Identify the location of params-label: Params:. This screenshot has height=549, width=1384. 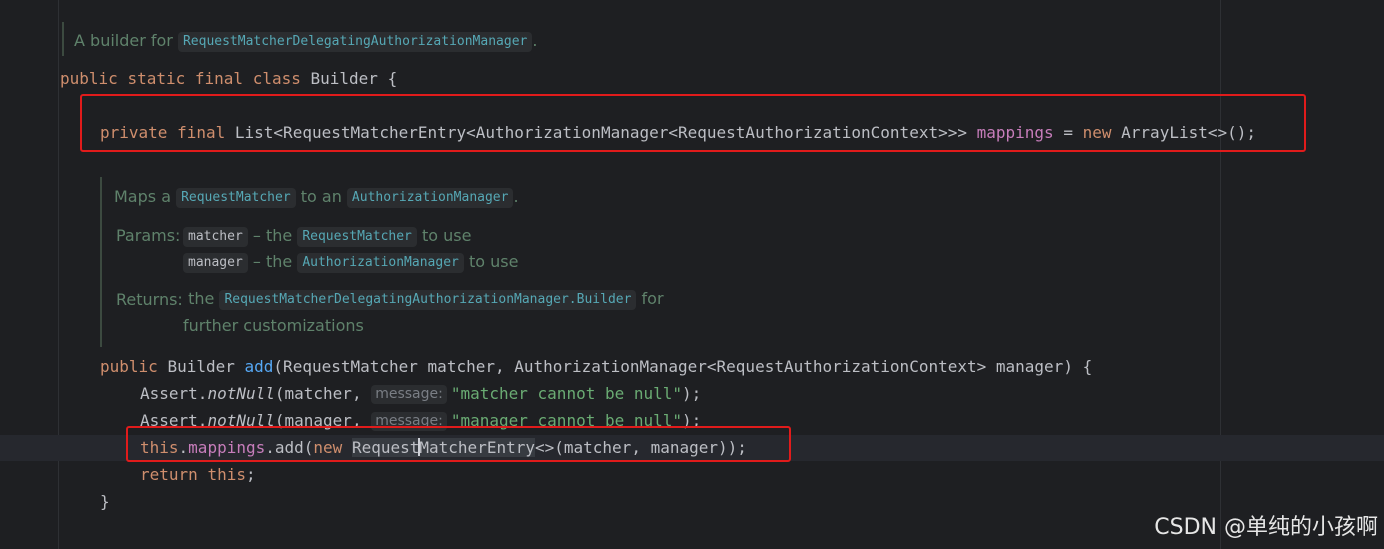
(148, 235).